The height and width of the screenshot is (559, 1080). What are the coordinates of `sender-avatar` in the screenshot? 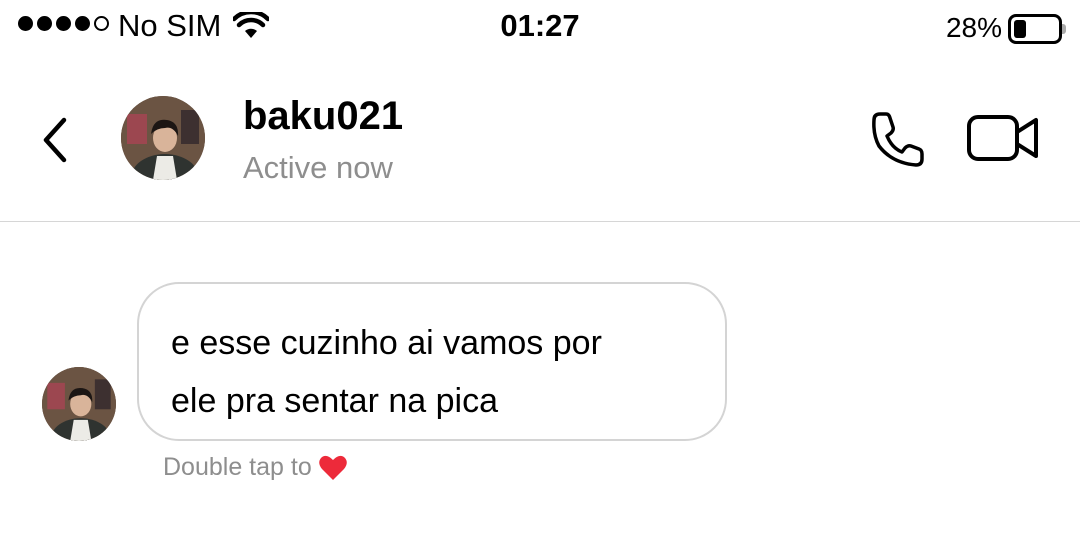 It's located at (79, 404).